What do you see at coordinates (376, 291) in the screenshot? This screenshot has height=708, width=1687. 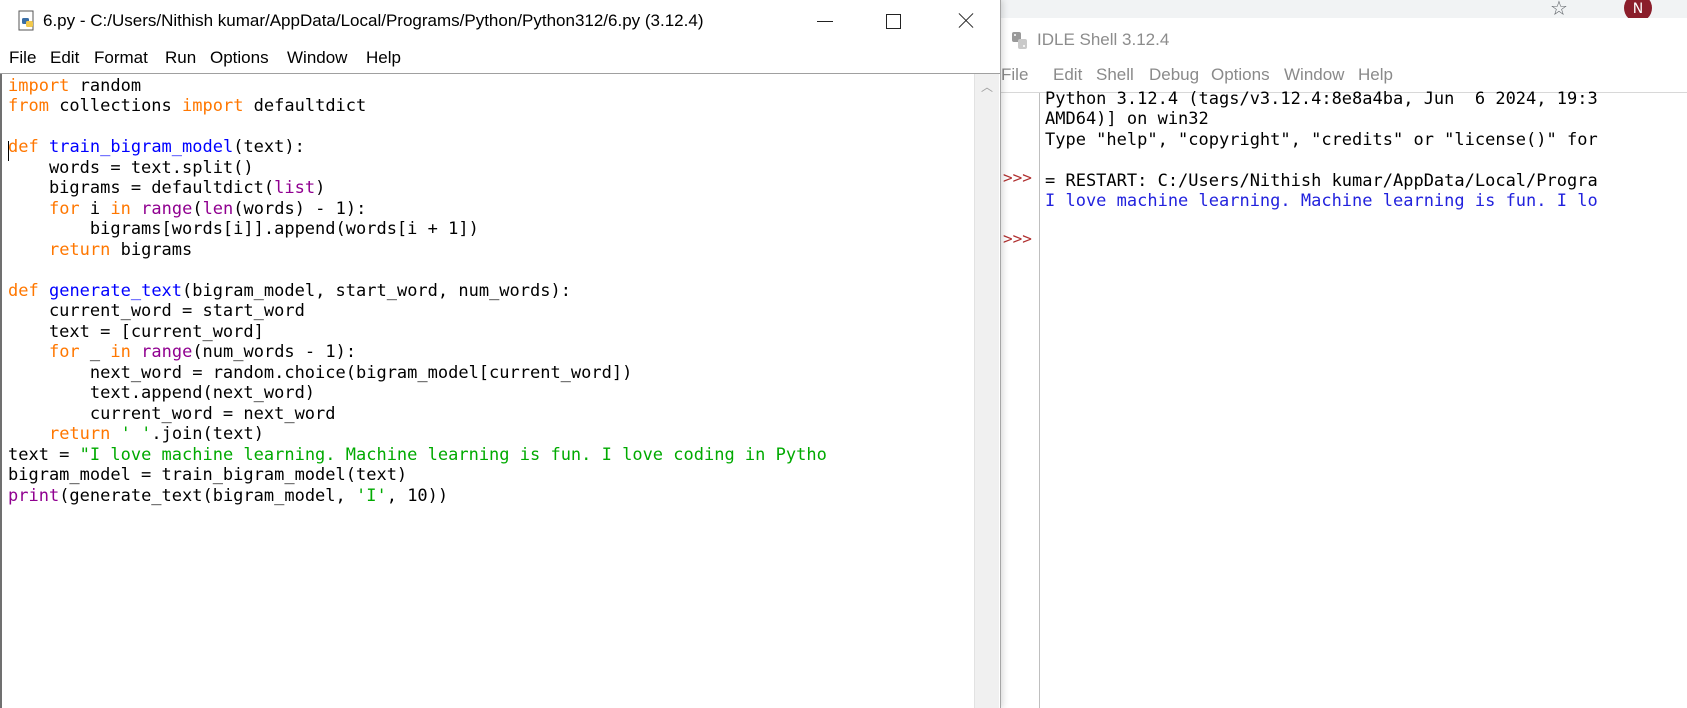 I see `code-token: (bigram_model, start_word, num_words):` at bounding box center [376, 291].